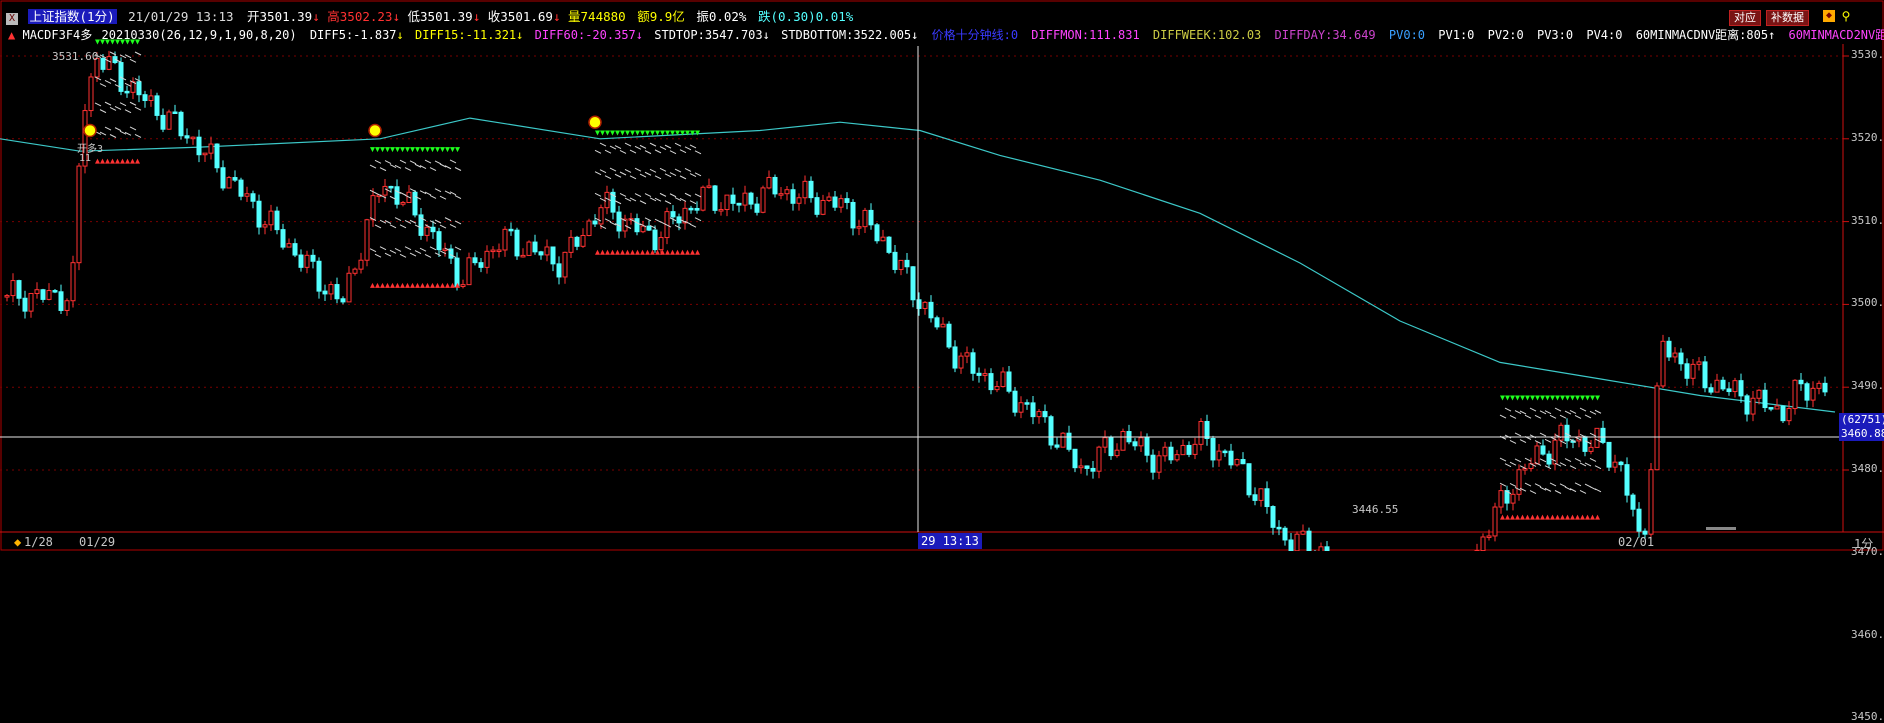 Image resolution: width=1884 pixels, height=723 pixels. I want to click on diff15-arrow-icon: ↓, so click(519, 35).